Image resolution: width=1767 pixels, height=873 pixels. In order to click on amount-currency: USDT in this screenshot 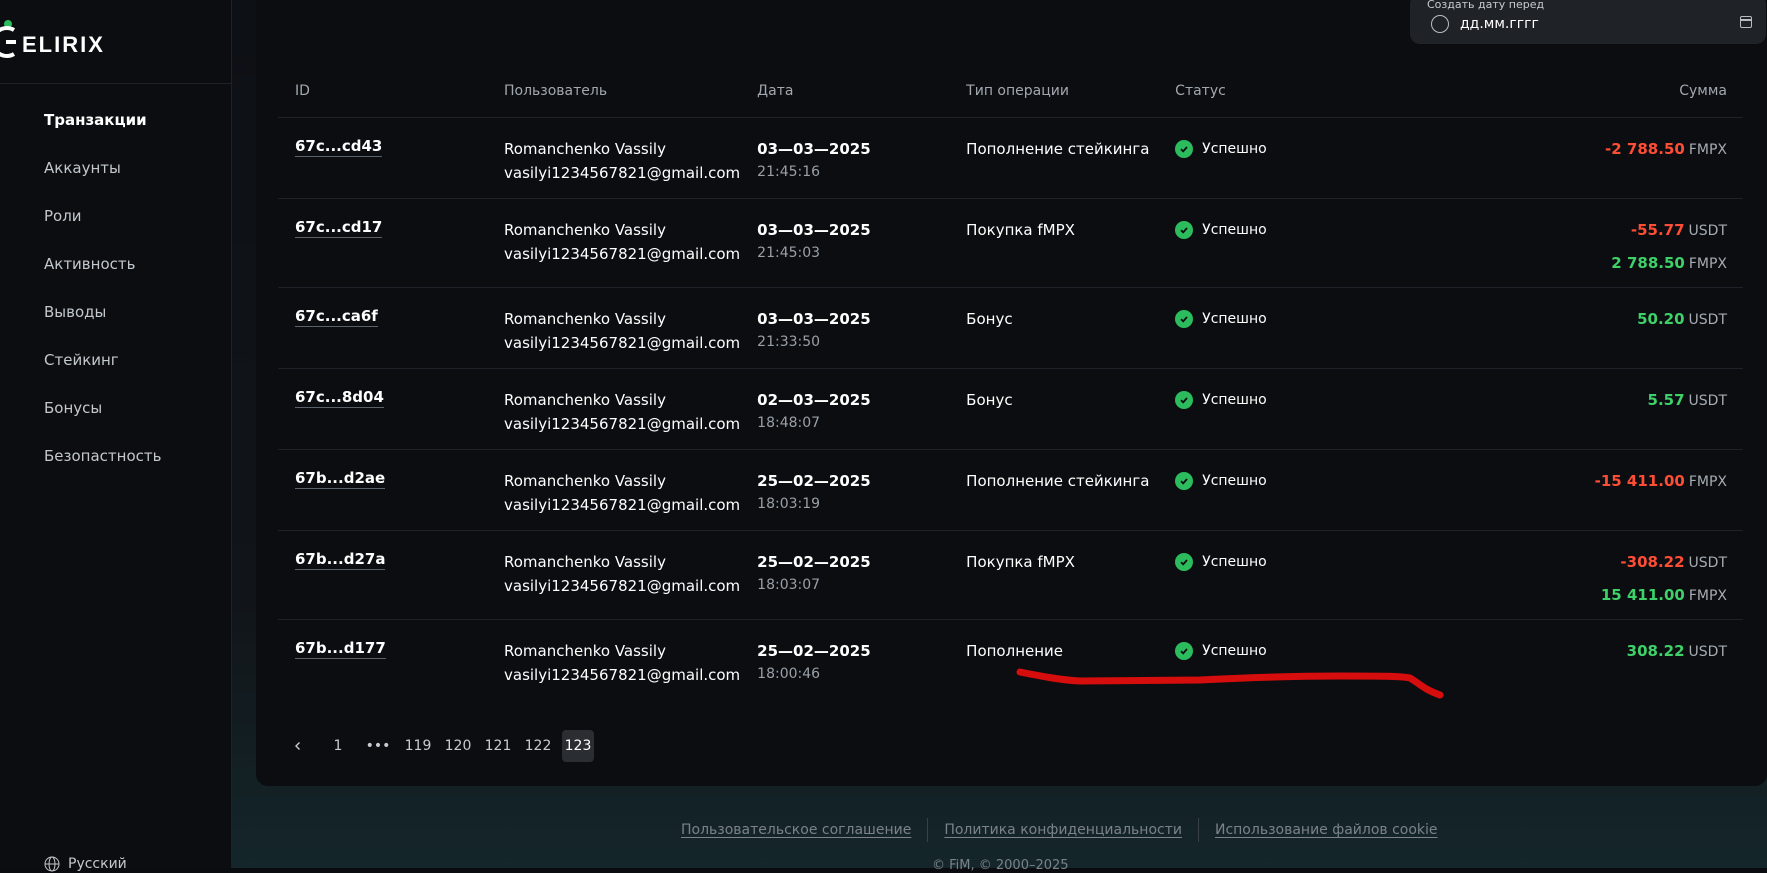, I will do `click(1707, 651)`.